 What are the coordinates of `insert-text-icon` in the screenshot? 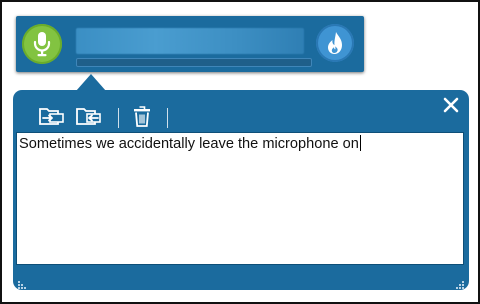 It's located at (51, 116).